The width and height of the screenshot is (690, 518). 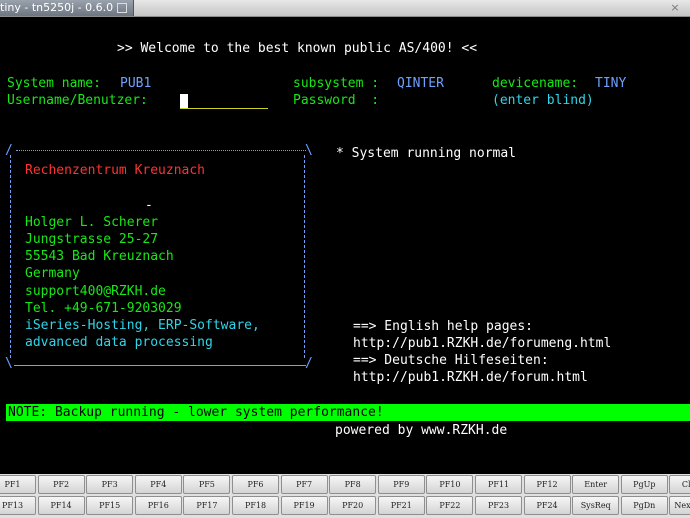 What do you see at coordinates (535, 83) in the screenshot?
I see `devicename-label: devicename:` at bounding box center [535, 83].